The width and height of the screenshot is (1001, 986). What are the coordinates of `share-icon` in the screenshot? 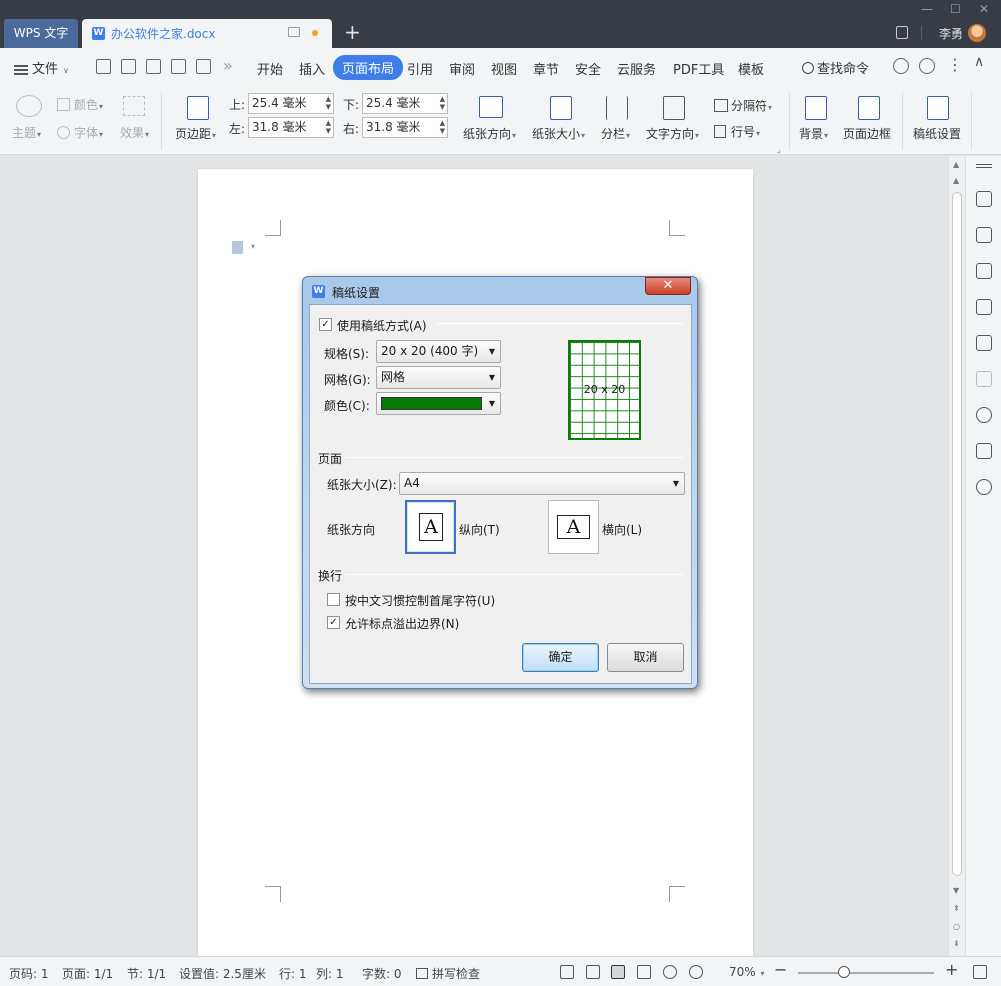 It's located at (984, 487).